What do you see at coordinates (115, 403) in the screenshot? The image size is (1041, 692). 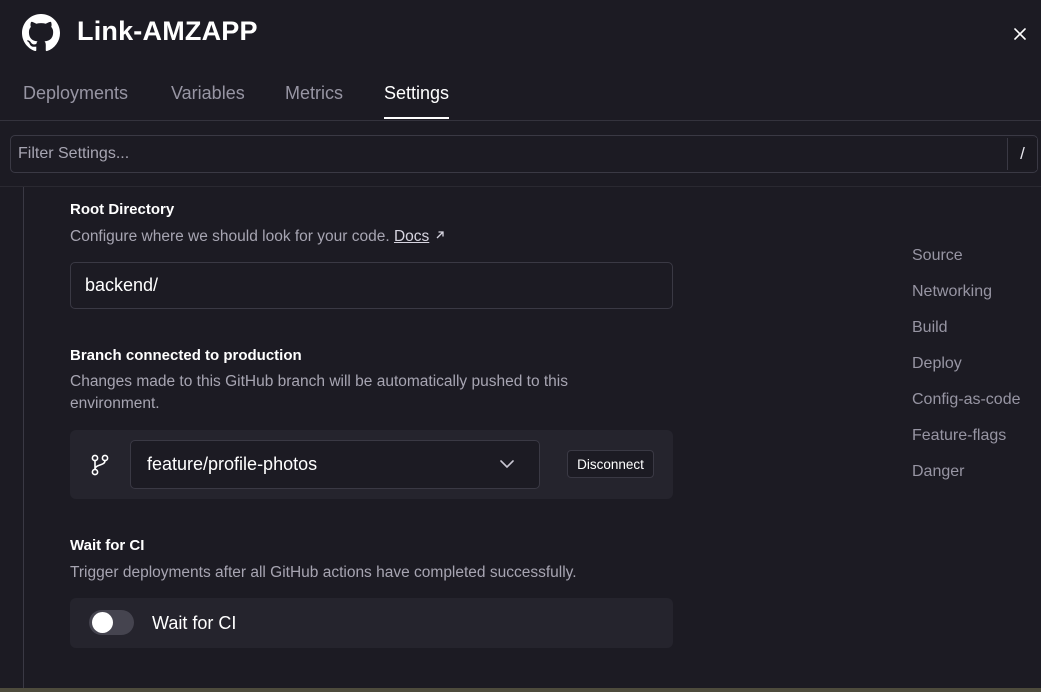 I see `branch-description-line2: environment.` at bounding box center [115, 403].